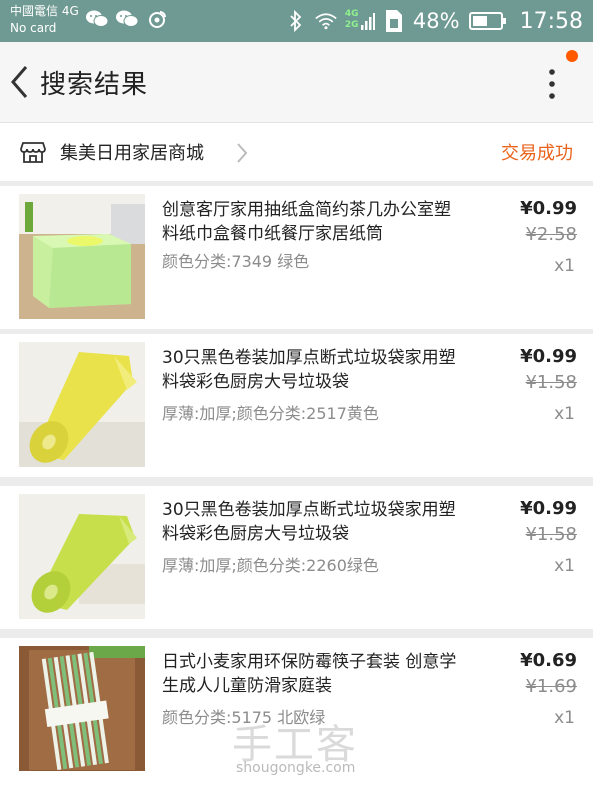 The height and width of the screenshot is (787, 593). Describe the element at coordinates (242, 153) in the screenshot. I see `chevron-right-icon` at that location.